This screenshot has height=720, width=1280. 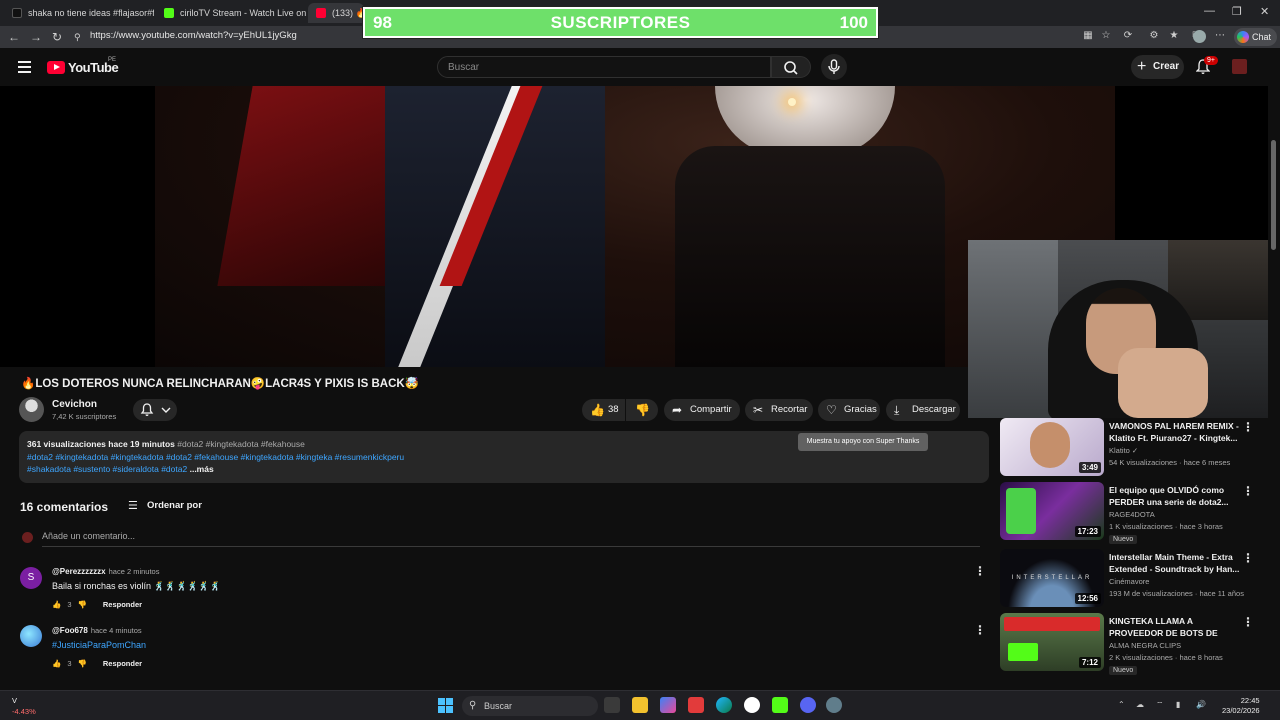 I want to click on search-input, so click(x=604, y=67).